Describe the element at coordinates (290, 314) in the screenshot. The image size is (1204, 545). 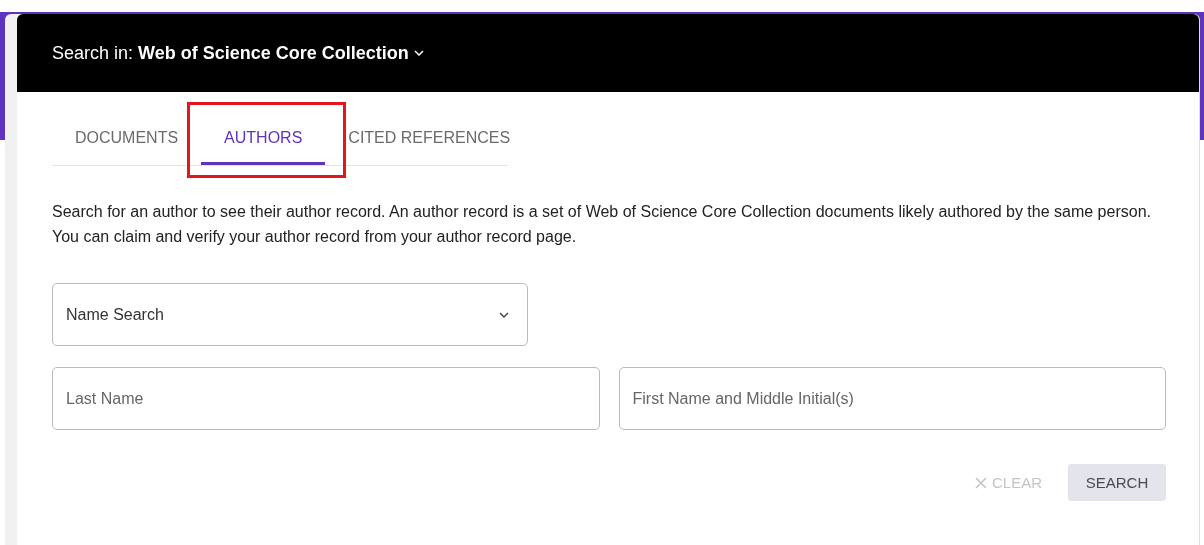
I see `search-type-select: Name Search` at that location.